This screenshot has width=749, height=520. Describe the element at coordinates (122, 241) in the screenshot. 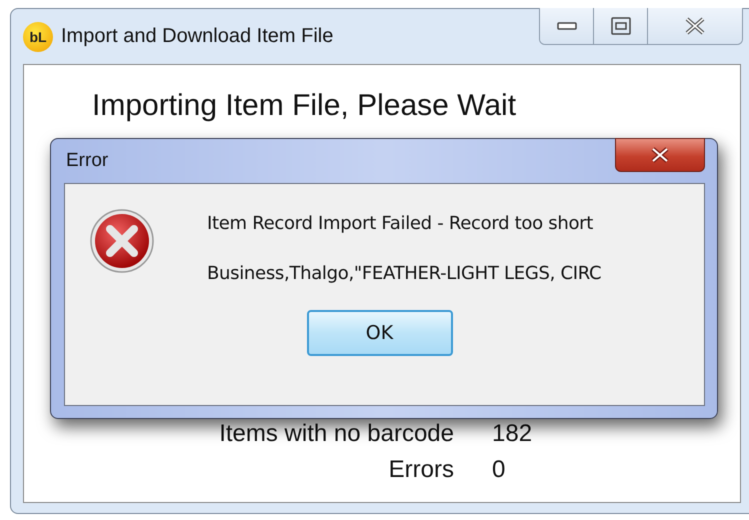

I see `error-icon` at that location.